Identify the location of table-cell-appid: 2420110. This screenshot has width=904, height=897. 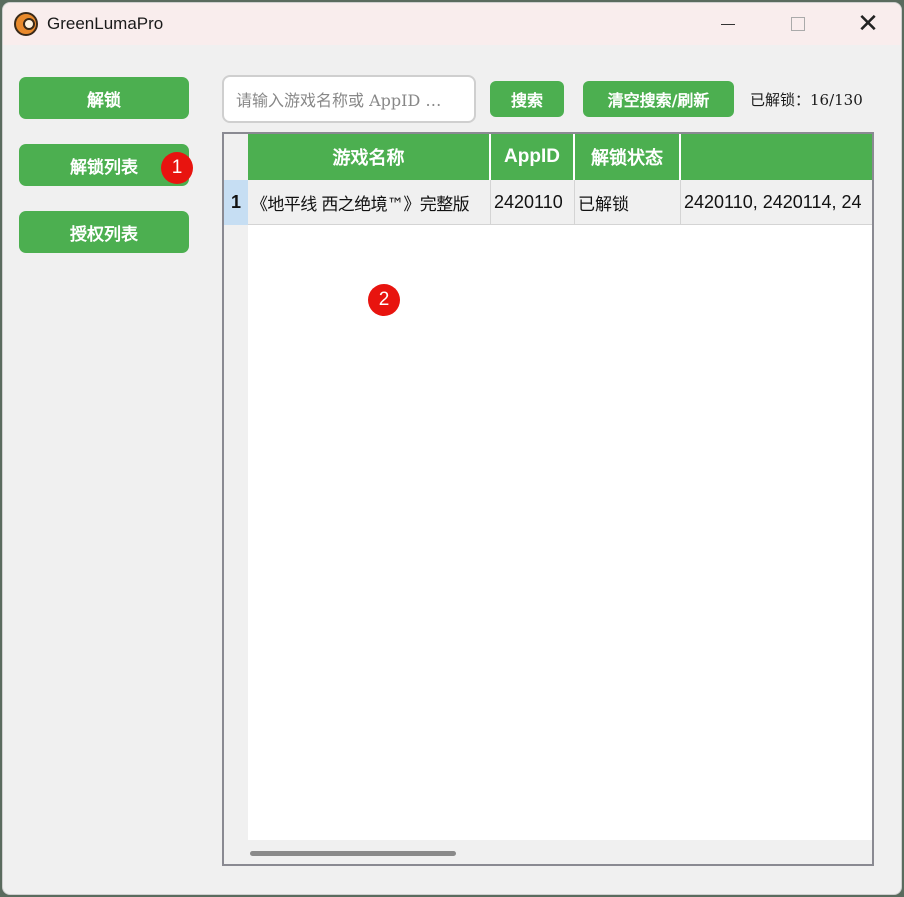
(533, 202).